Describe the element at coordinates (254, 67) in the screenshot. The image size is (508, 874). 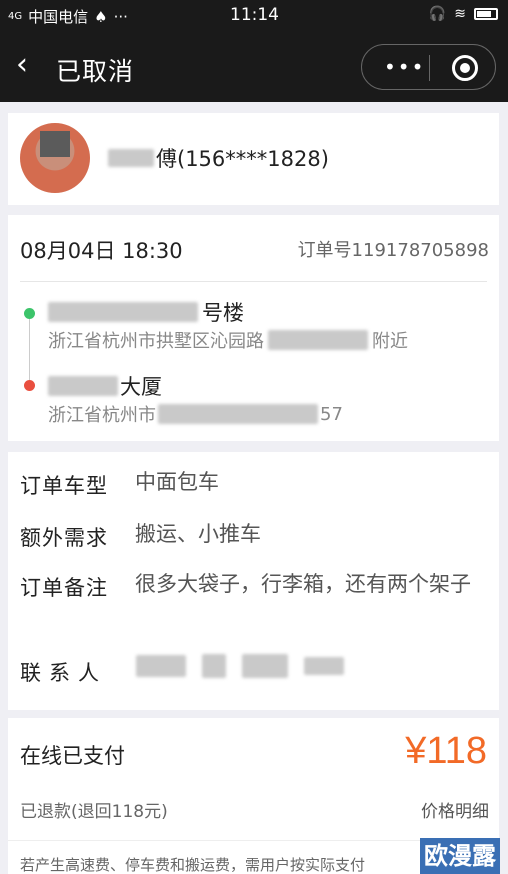
I see `nav-bar: ‹ 已取消 •••` at that location.